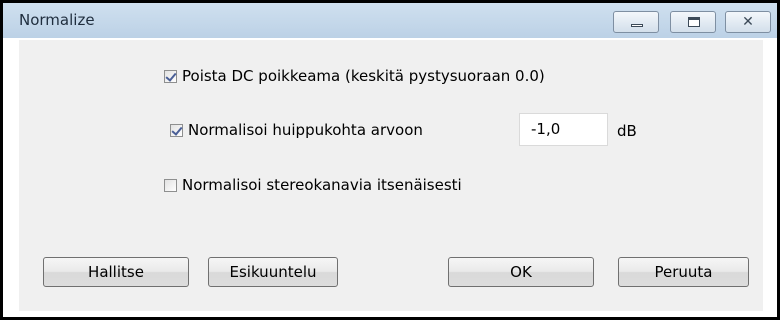 The width and height of the screenshot is (780, 320). I want to click on close-icon: ✕, so click(748, 22).